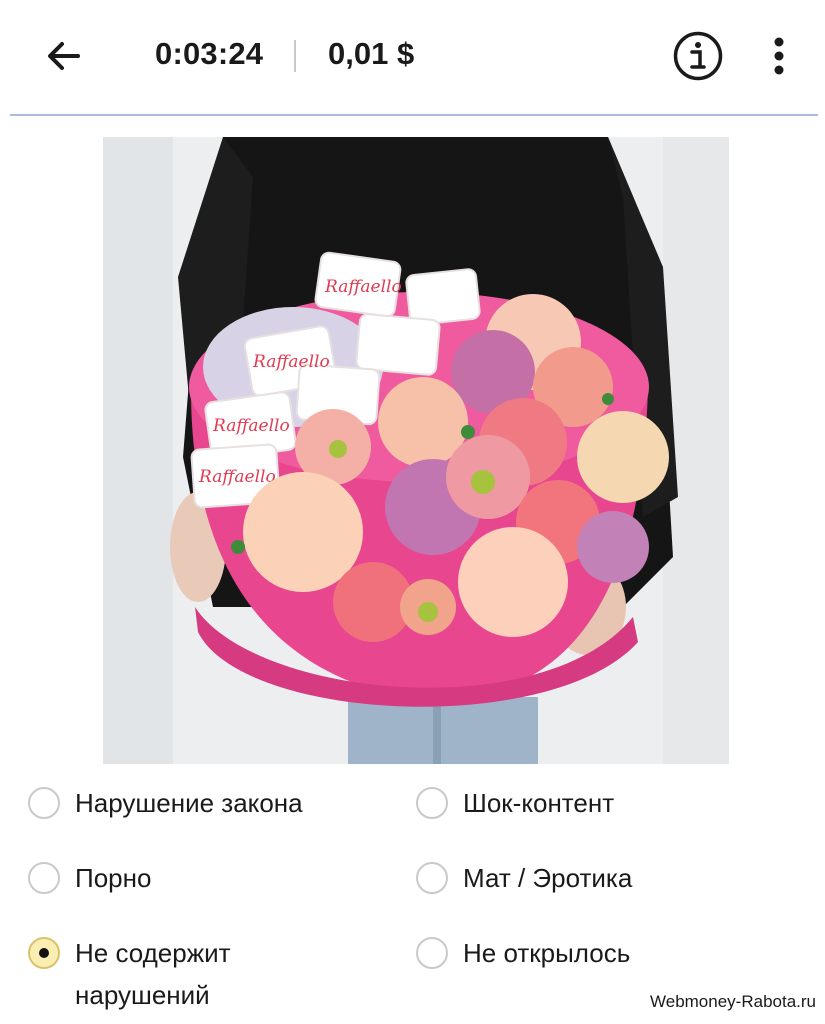  I want to click on task-price: 0,01 $, so click(371, 53).